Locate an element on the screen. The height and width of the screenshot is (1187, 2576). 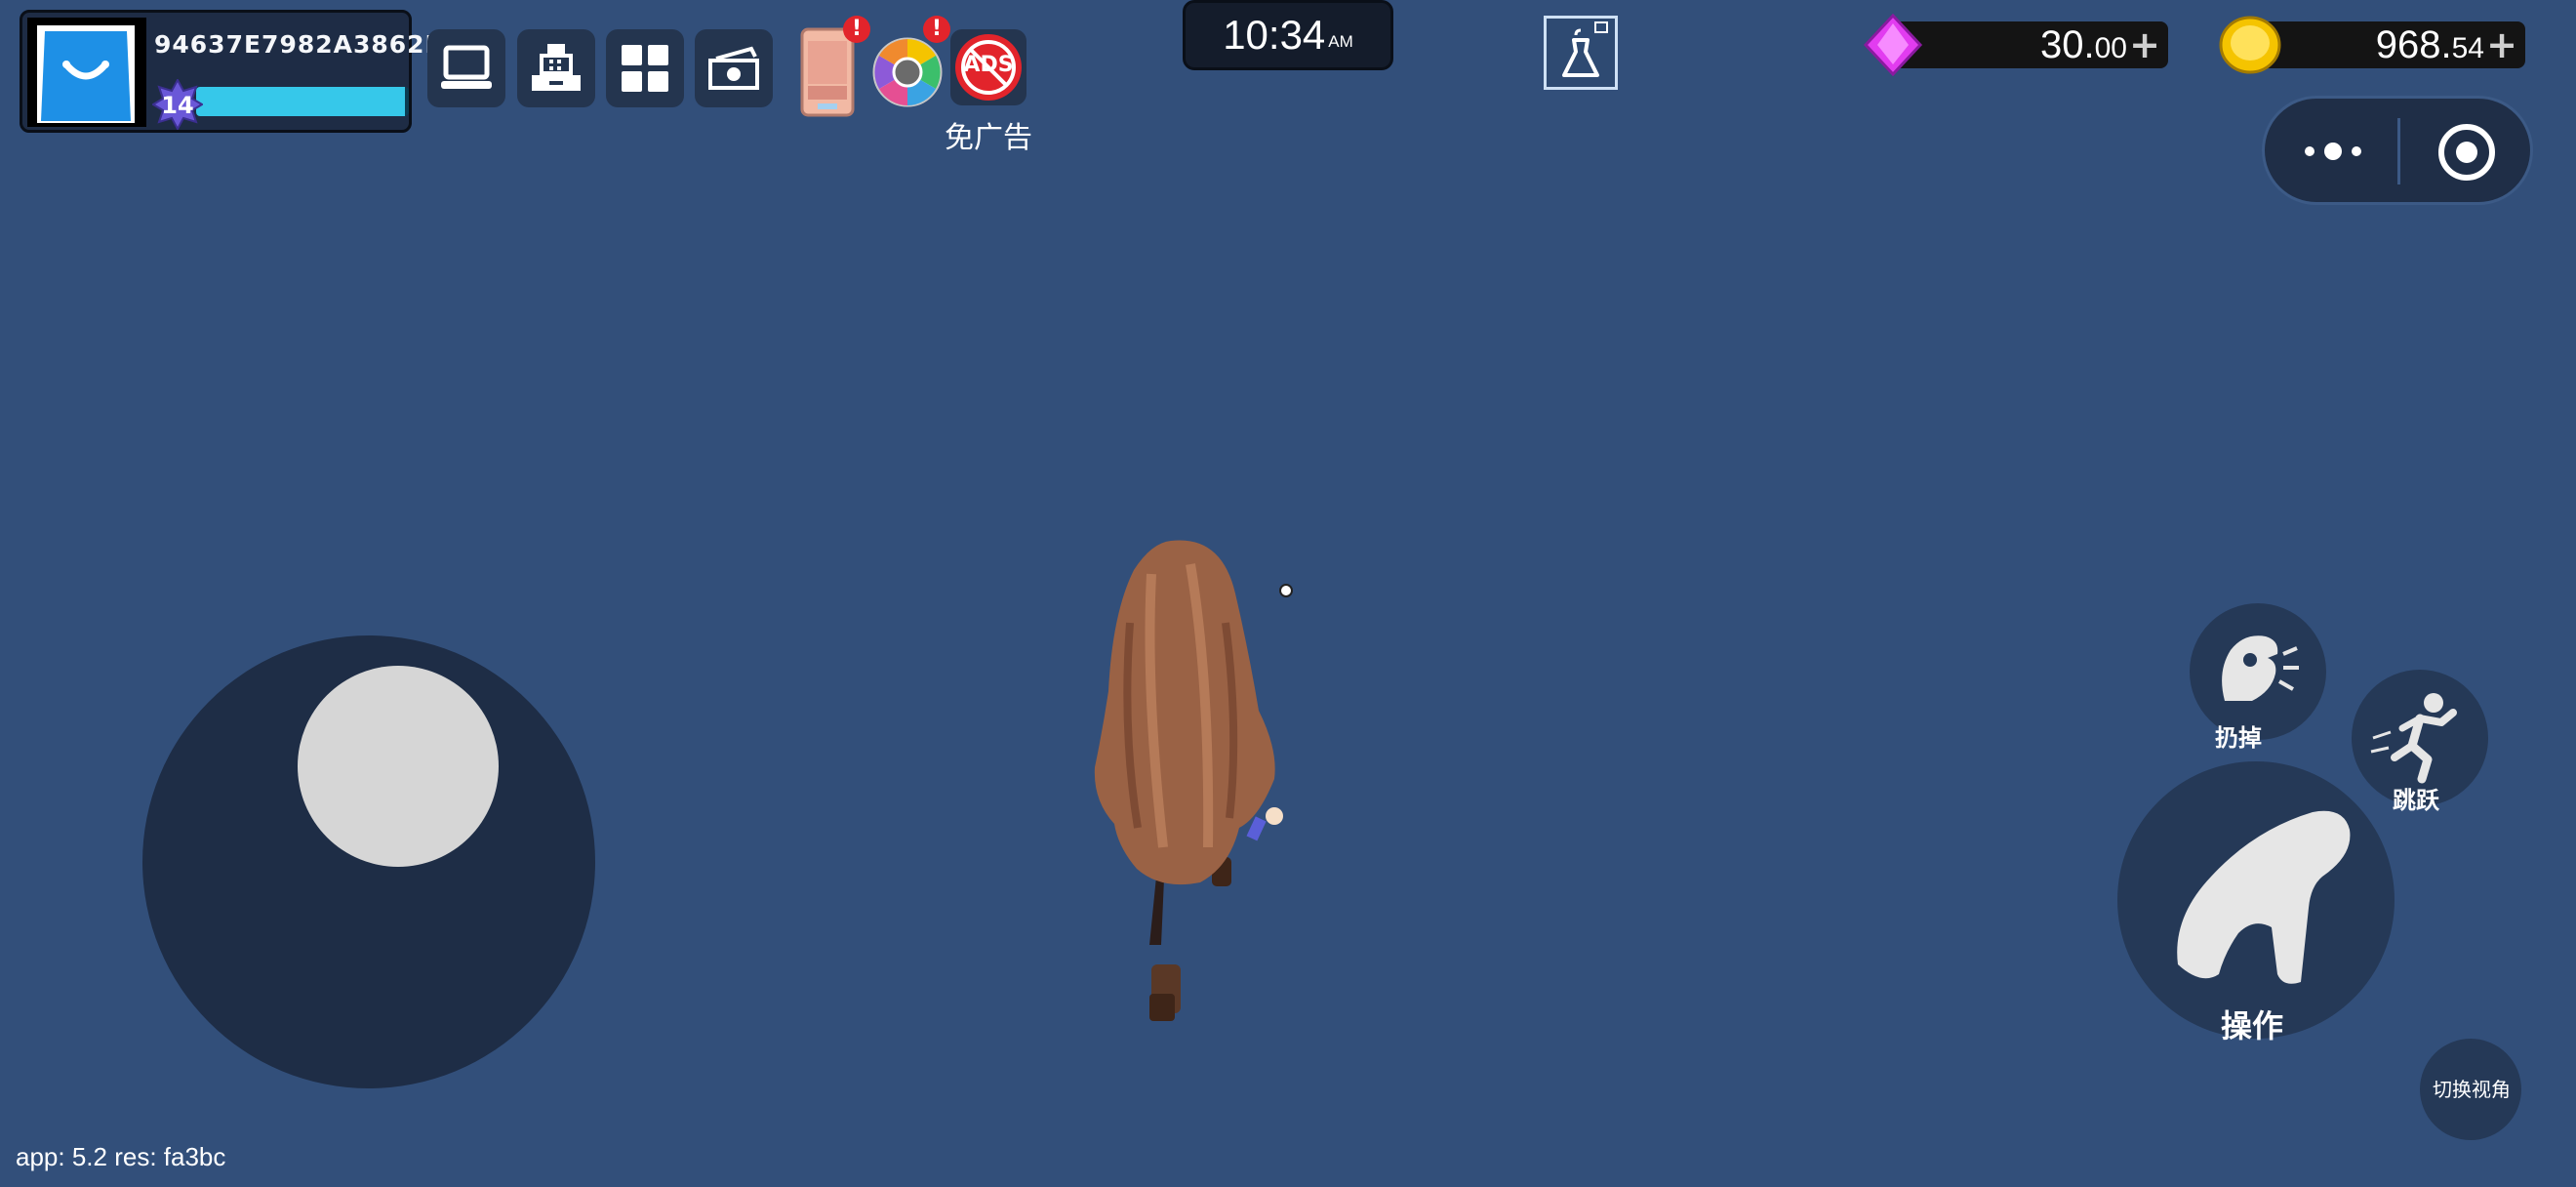
more-options-button is located at coordinates (2333, 151).